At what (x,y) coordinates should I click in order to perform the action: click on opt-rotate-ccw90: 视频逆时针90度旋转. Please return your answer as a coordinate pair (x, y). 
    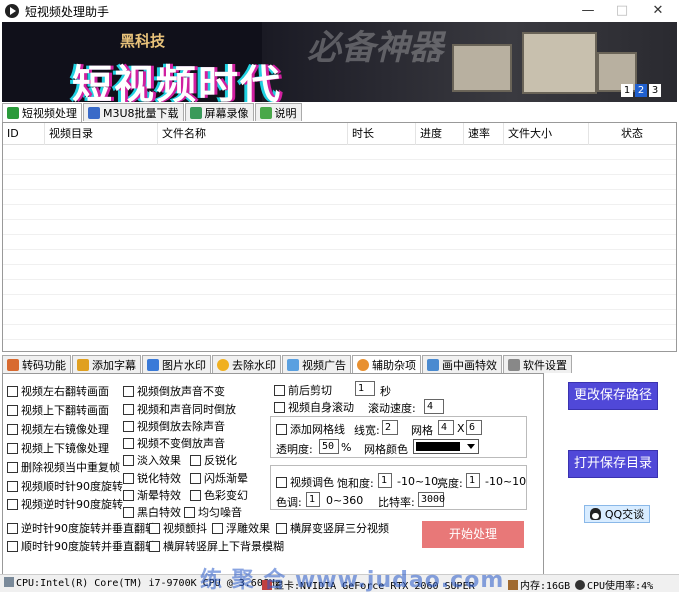
    Looking at the image, I should click on (65, 504).